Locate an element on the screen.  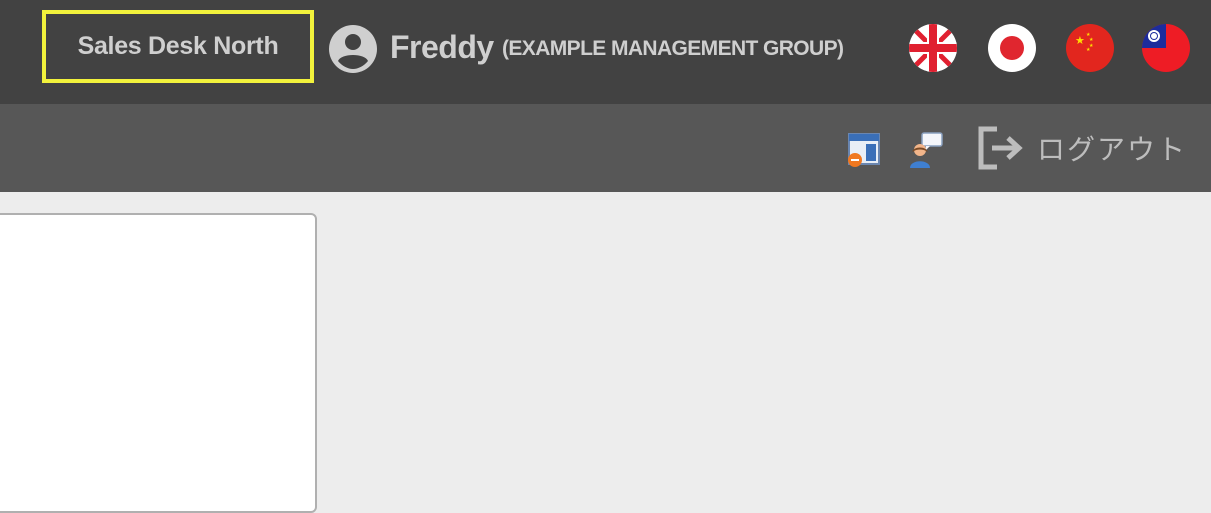
account-circle-icon is located at coordinates (353, 49).